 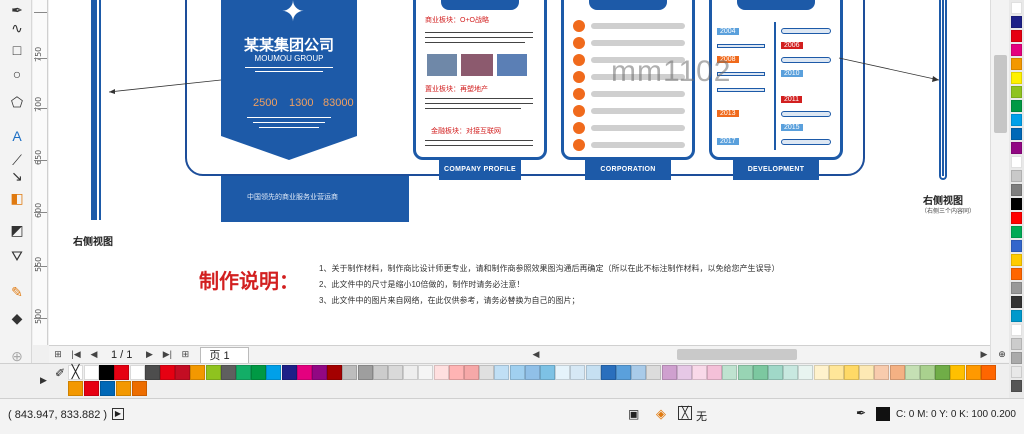 I want to click on shadow-tool-icon: ◩, so click(x=17, y=230).